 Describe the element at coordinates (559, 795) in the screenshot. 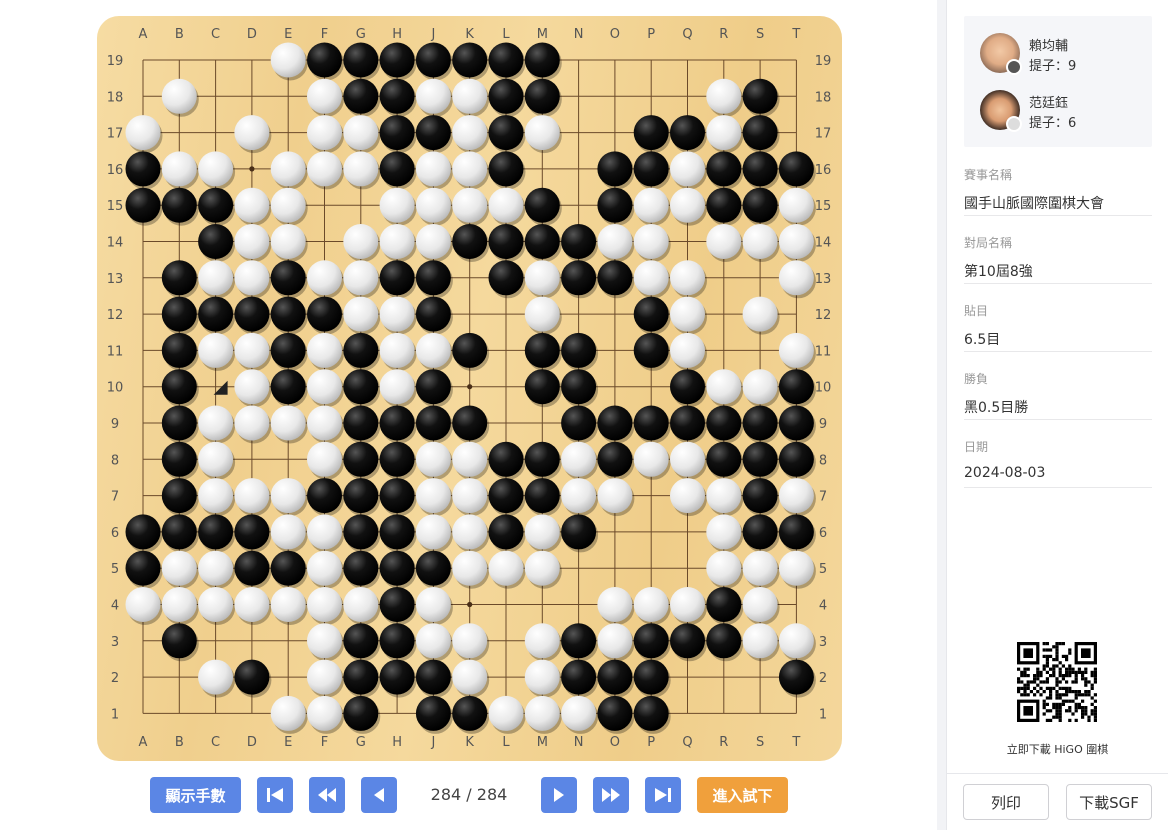

I see `next-move-button` at that location.